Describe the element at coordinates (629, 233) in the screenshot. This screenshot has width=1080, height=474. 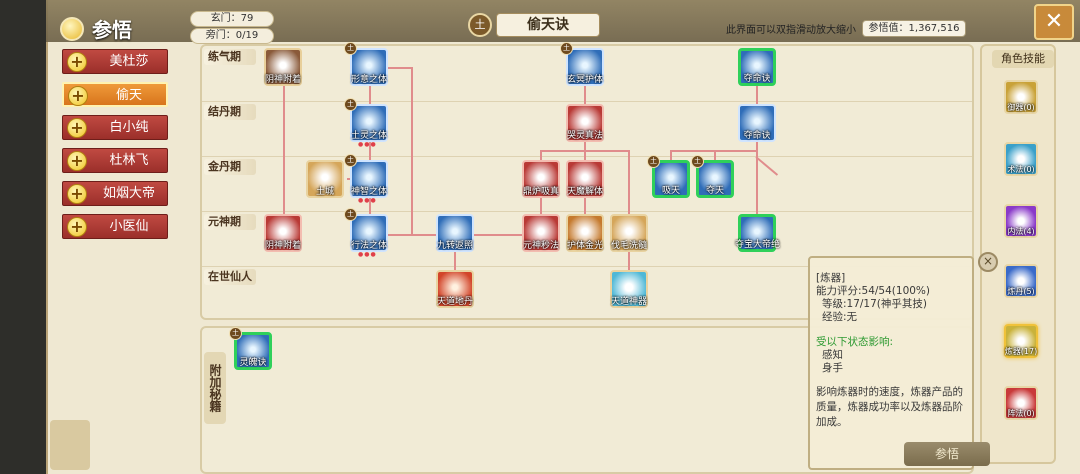
I see `skill-node-famaoxisui: 伐毛洗髓` at that location.